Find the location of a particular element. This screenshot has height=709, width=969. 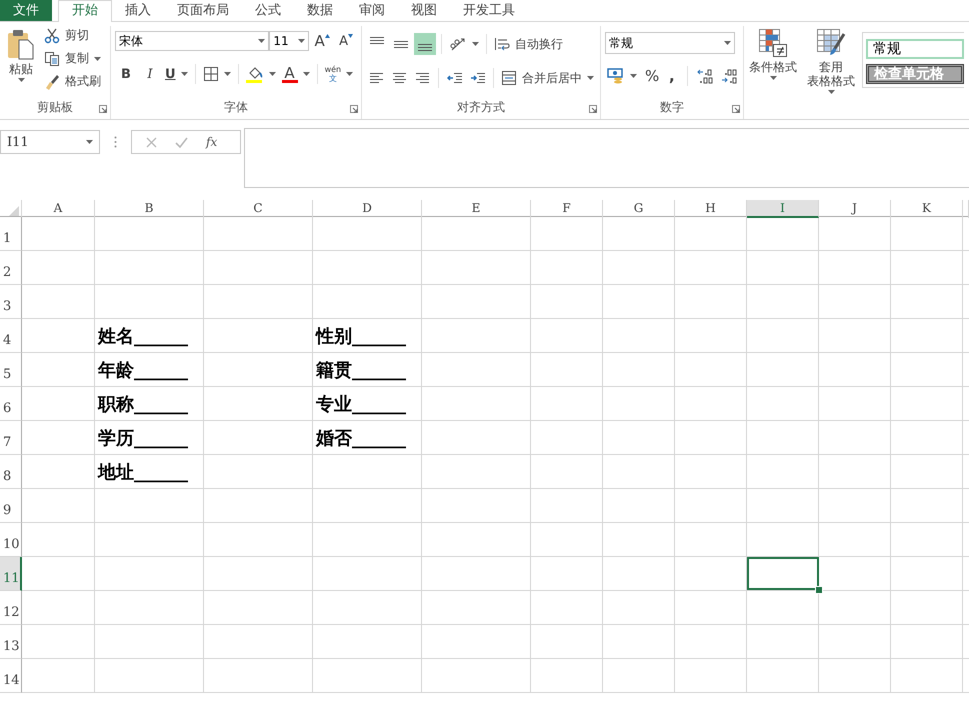

drag-handle-icon is located at coordinates (115, 142).